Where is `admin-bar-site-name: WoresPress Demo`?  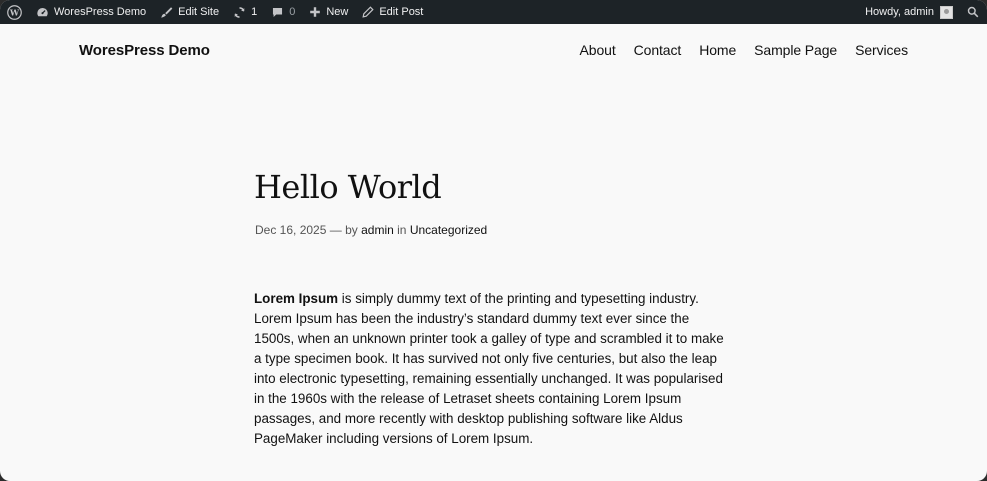 admin-bar-site-name: WoresPress Demo is located at coordinates (91, 12).